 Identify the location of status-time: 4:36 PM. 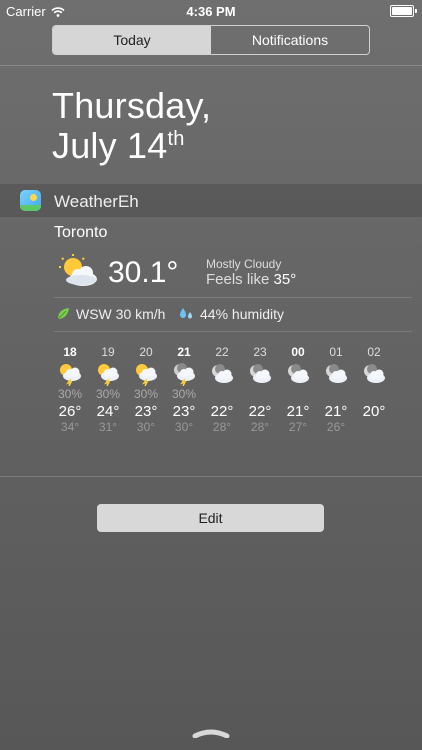
(211, 11).